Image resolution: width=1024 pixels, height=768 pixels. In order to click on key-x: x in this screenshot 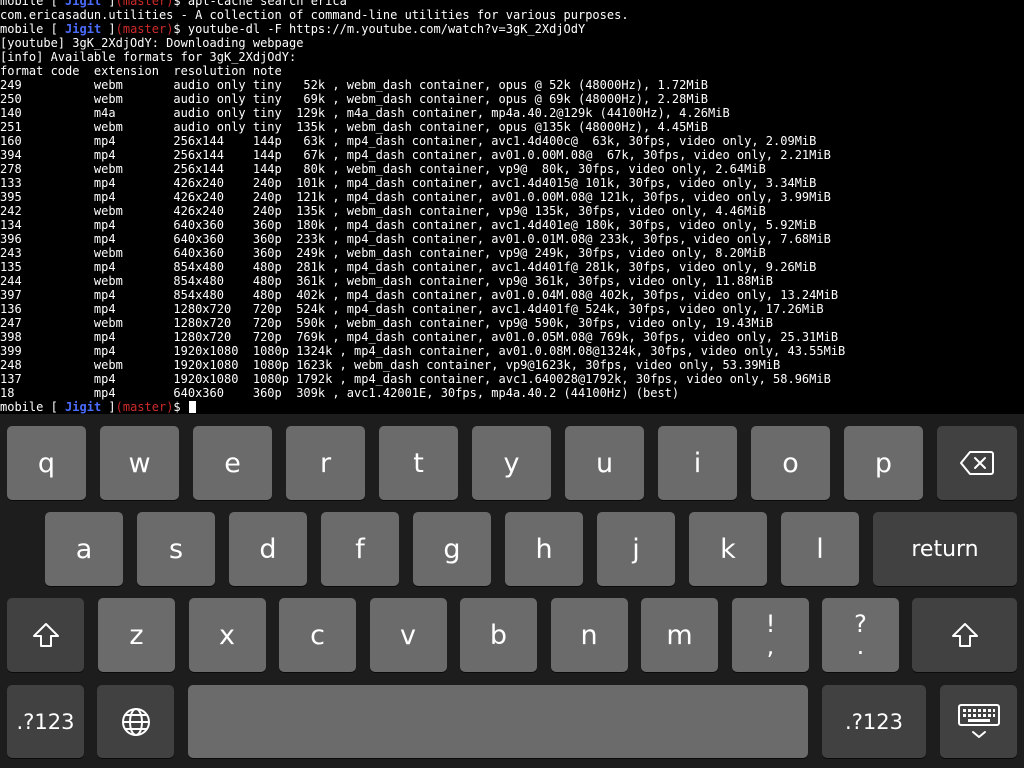, I will do `click(227, 635)`.